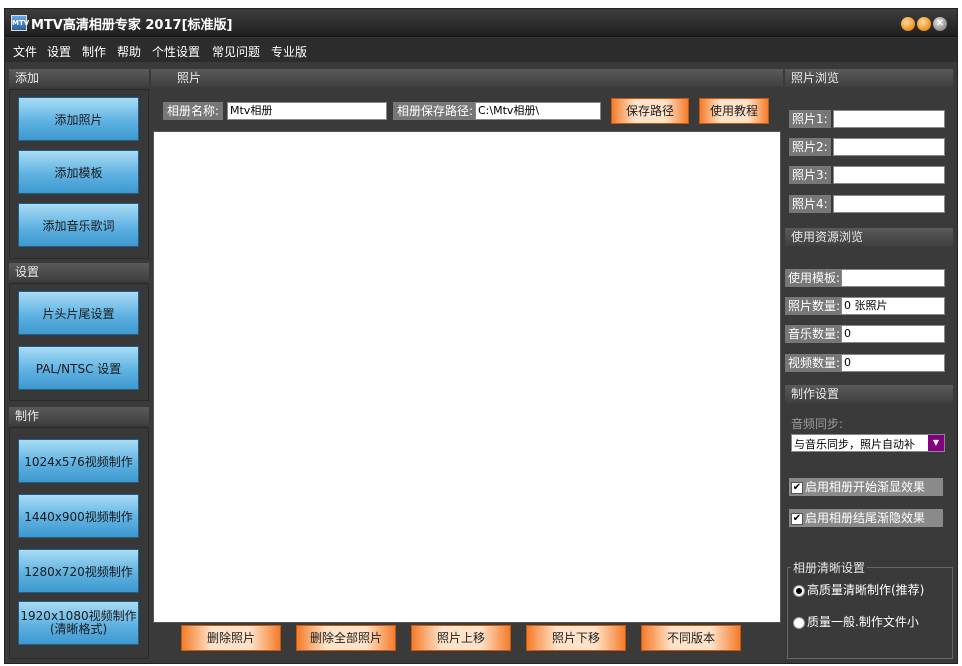 The image size is (962, 666). Describe the element at coordinates (78, 225) in the screenshot. I see `add-music-lyrics-button: 添加音乐歌词` at that location.